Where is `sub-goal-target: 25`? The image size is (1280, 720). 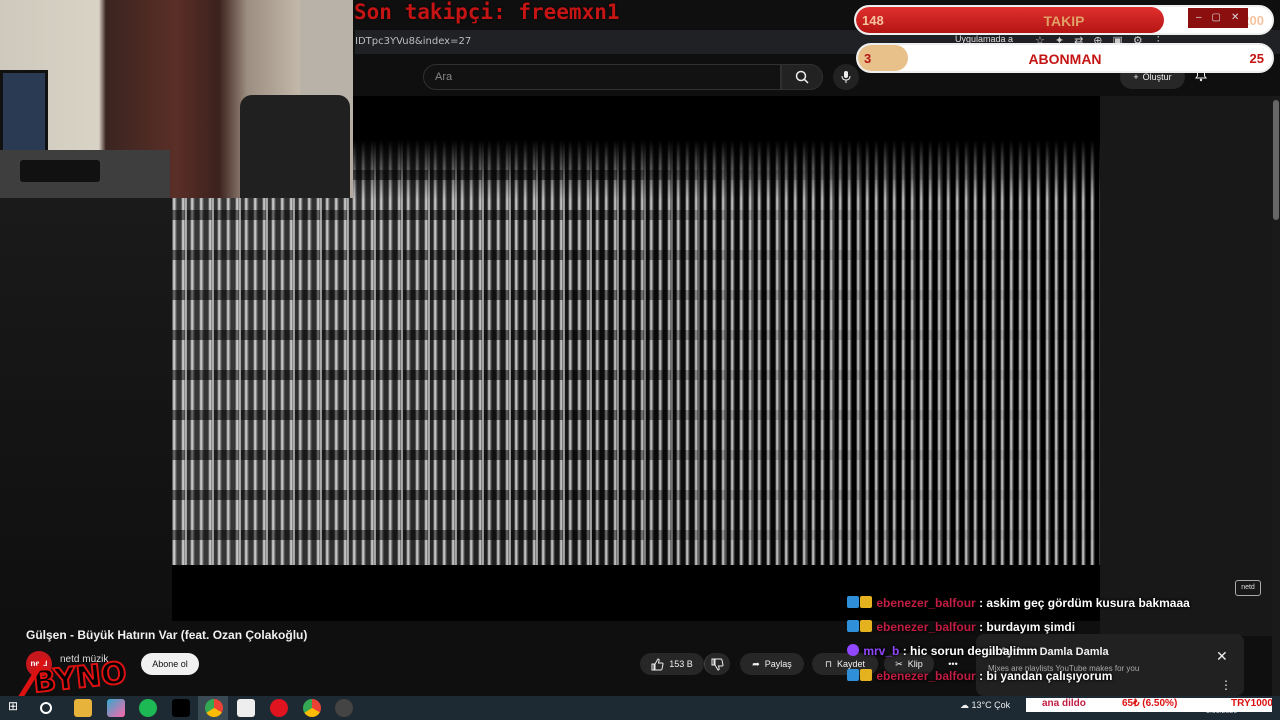 sub-goal-target: 25 is located at coordinates (1256, 58).